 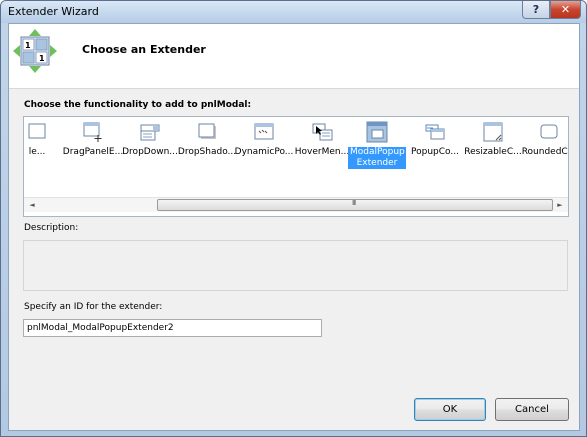 I want to click on header-title: Choose an Extender, so click(x=144, y=49).